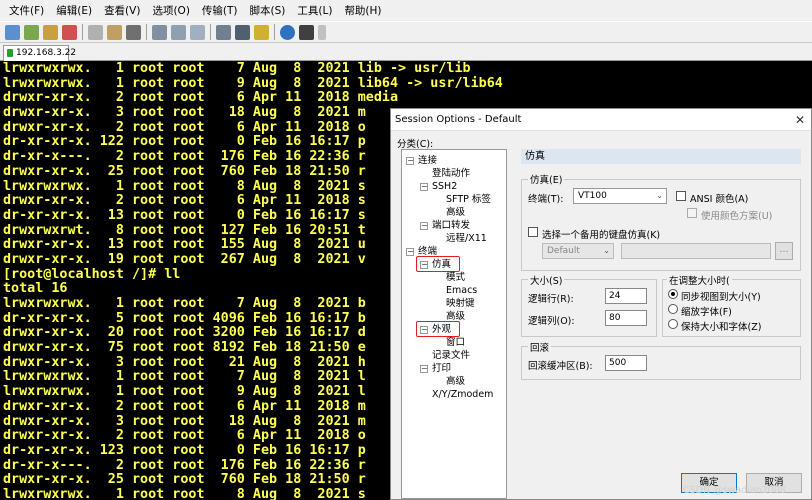 The image size is (812, 500). What do you see at coordinates (592, 196) in the screenshot?
I see `terminal-type-value: VT100` at bounding box center [592, 196].